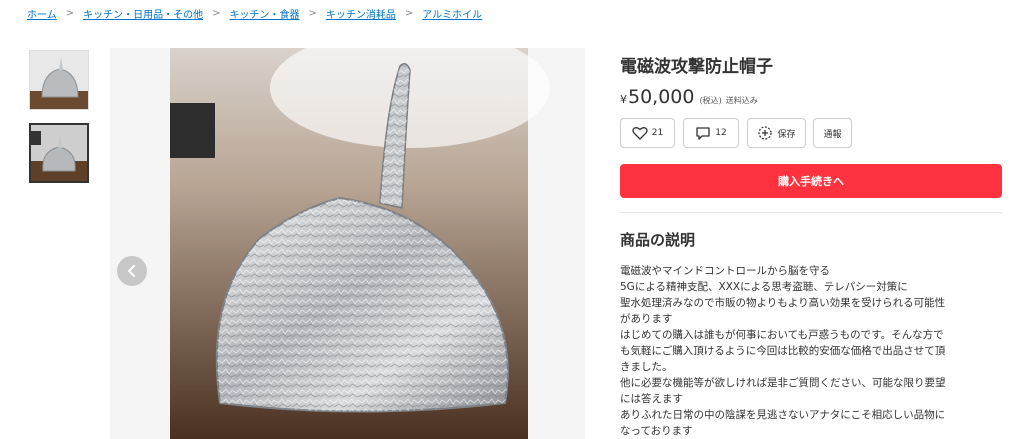 The height and width of the screenshot is (439, 1024). I want to click on report-button: 通報, so click(832, 133).